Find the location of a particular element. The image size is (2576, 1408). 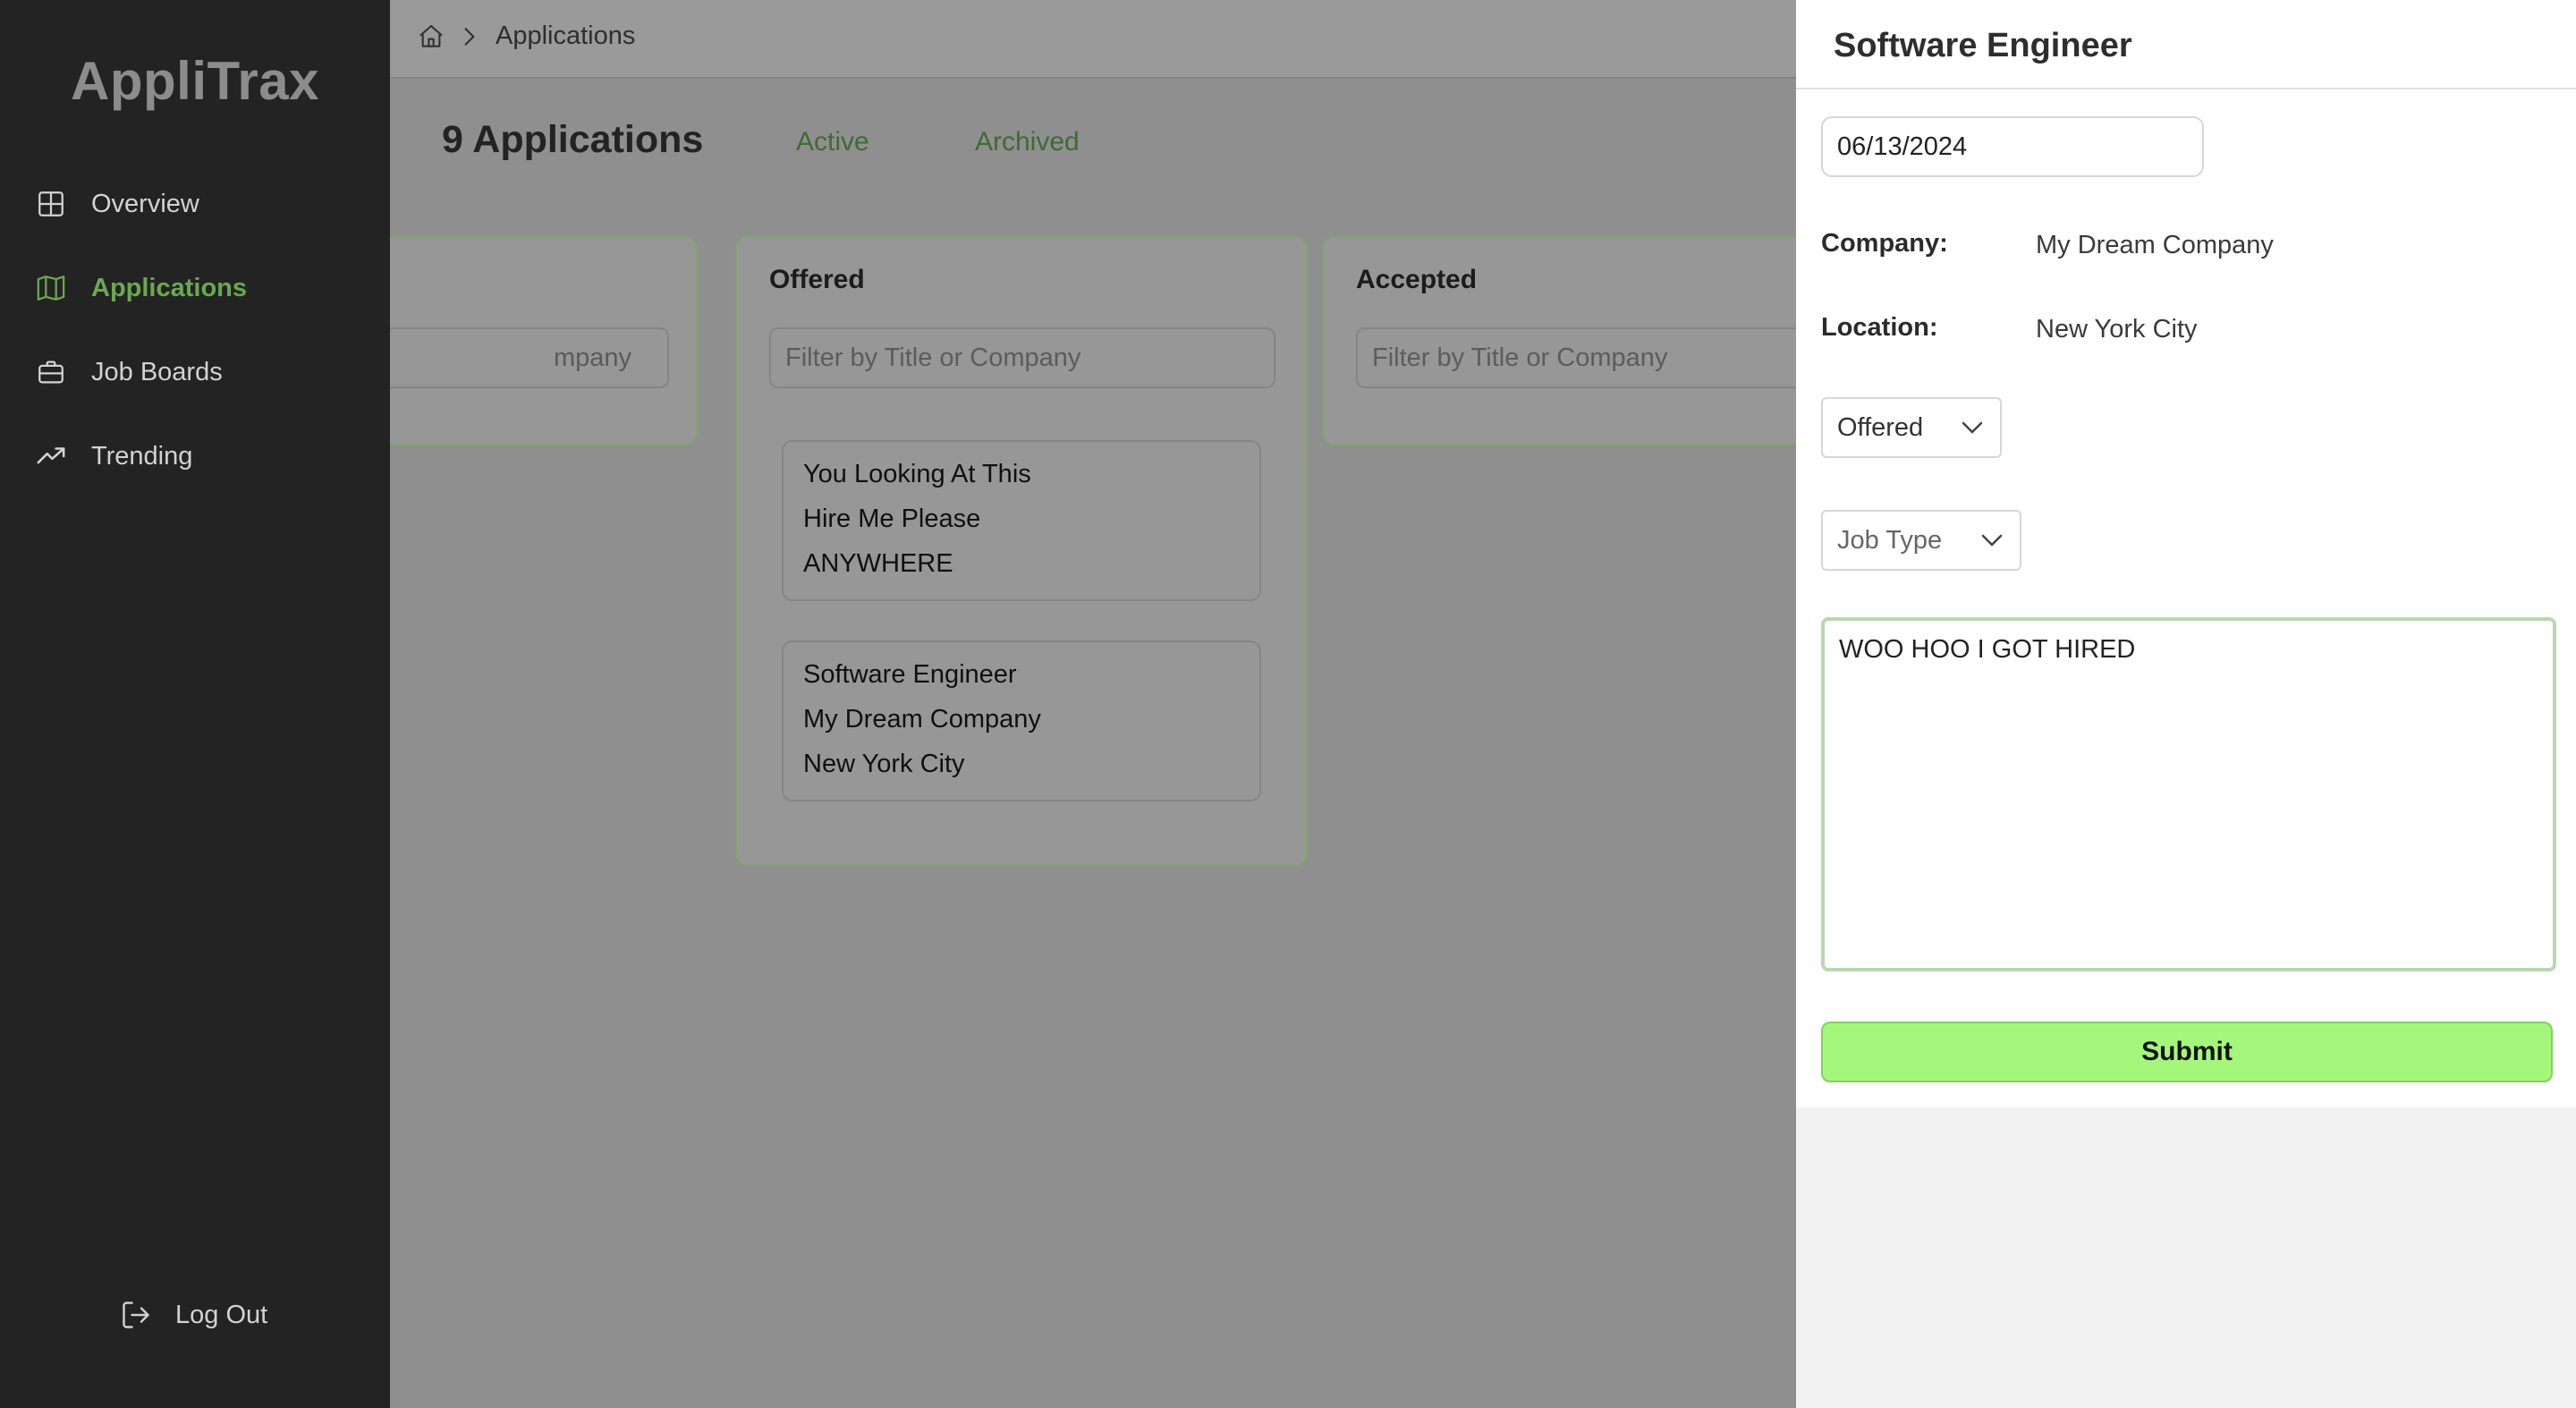

notes-textarea: WOO HOO I GOT HIRED is located at coordinates (2188, 794).